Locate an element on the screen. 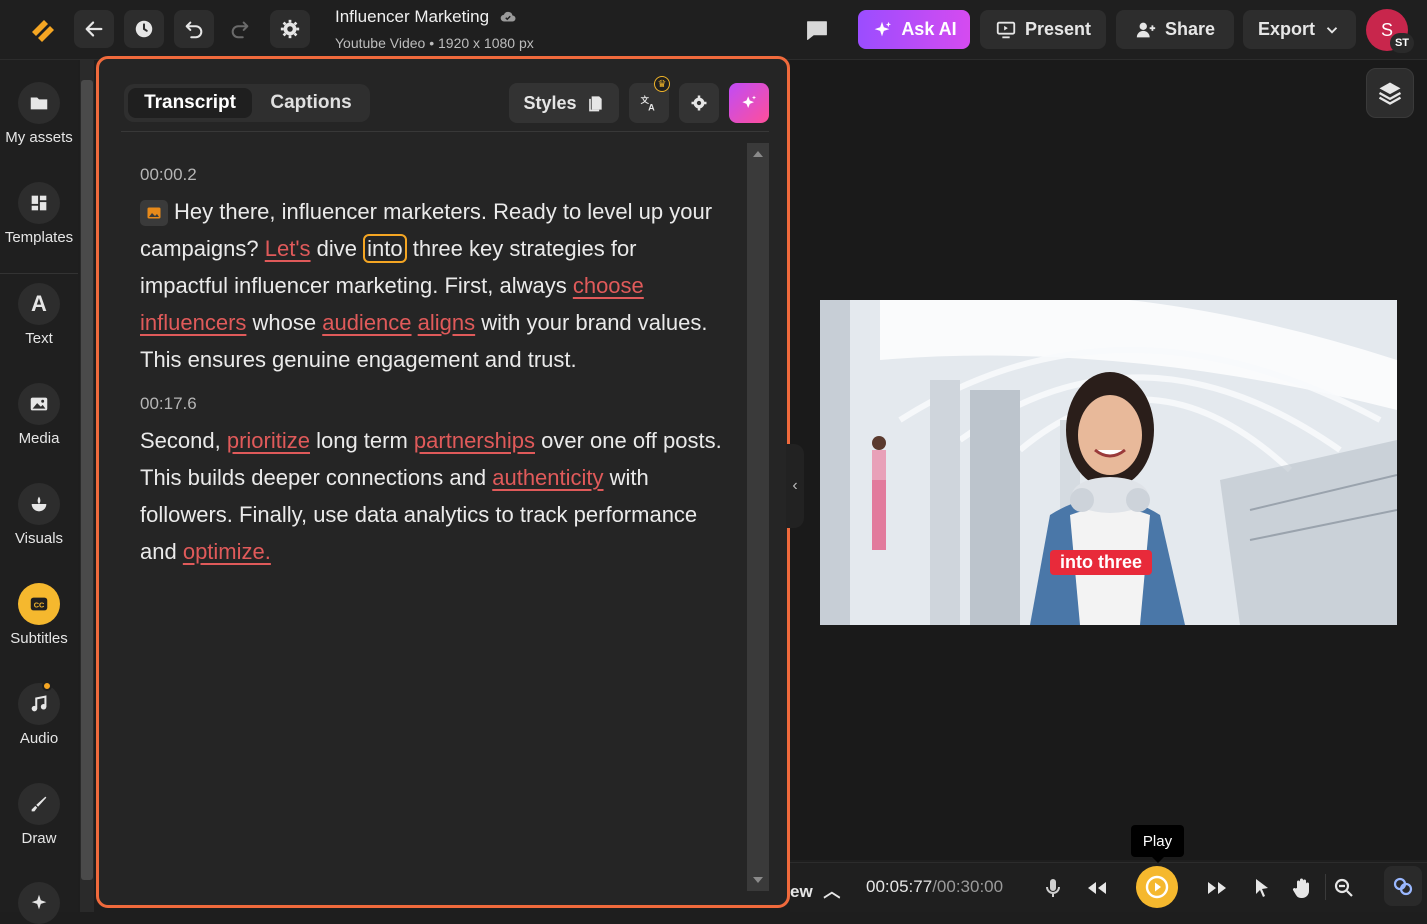  segment-timestamp: 00:17.6 is located at coordinates (168, 403).